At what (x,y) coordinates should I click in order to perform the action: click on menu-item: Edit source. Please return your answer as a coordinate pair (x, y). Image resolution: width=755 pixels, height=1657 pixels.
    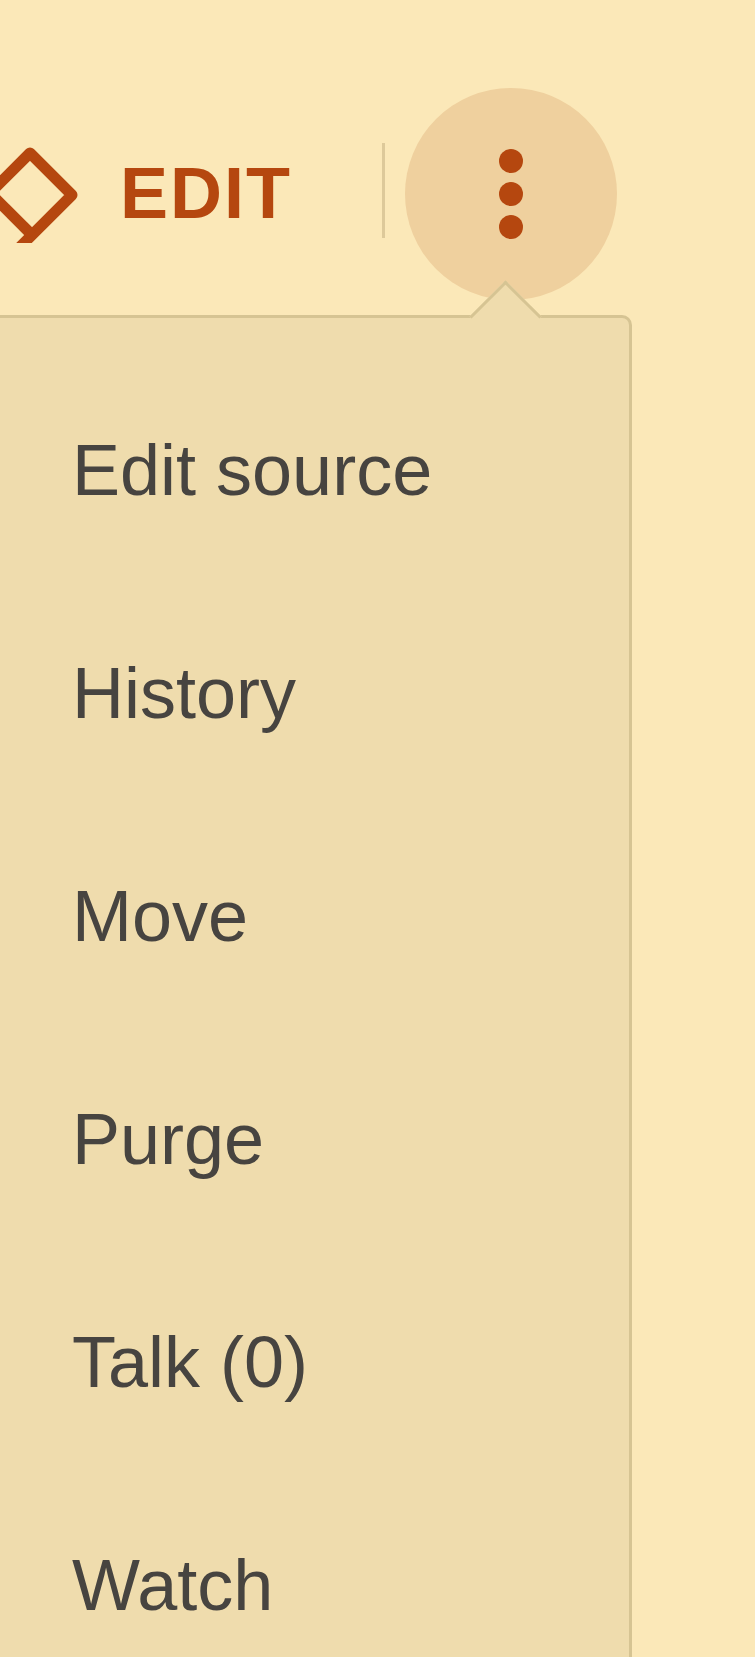
    Looking at the image, I should click on (314, 469).